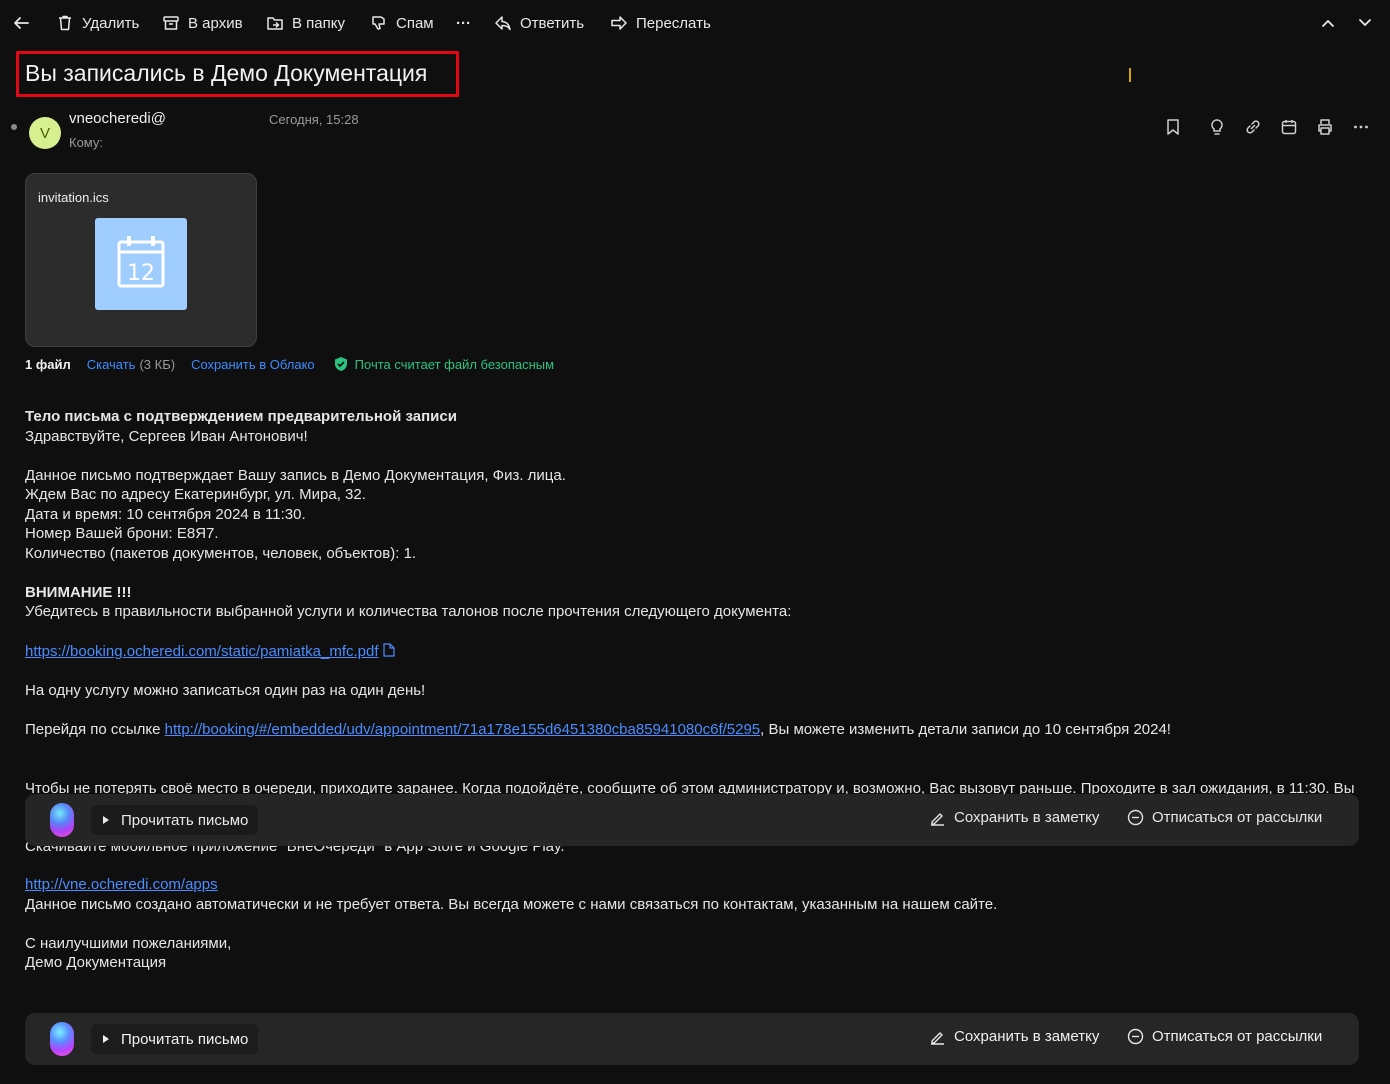  Describe the element at coordinates (95, 729) in the screenshot. I see `change-prefix: Перейдя по ссылке` at that location.